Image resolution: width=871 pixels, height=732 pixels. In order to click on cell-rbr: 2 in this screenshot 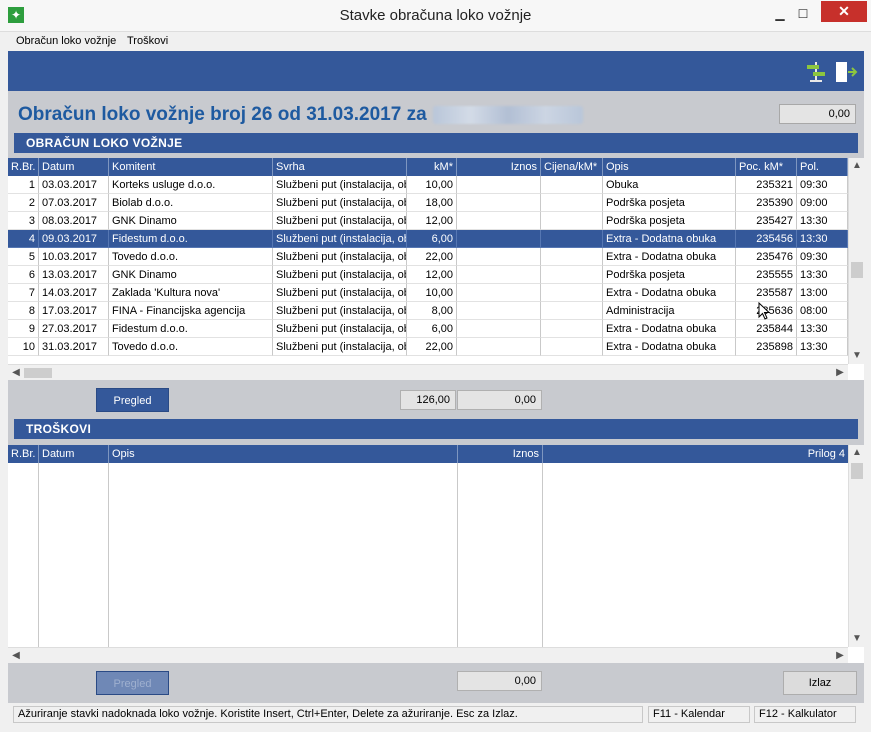, I will do `click(23, 203)`.